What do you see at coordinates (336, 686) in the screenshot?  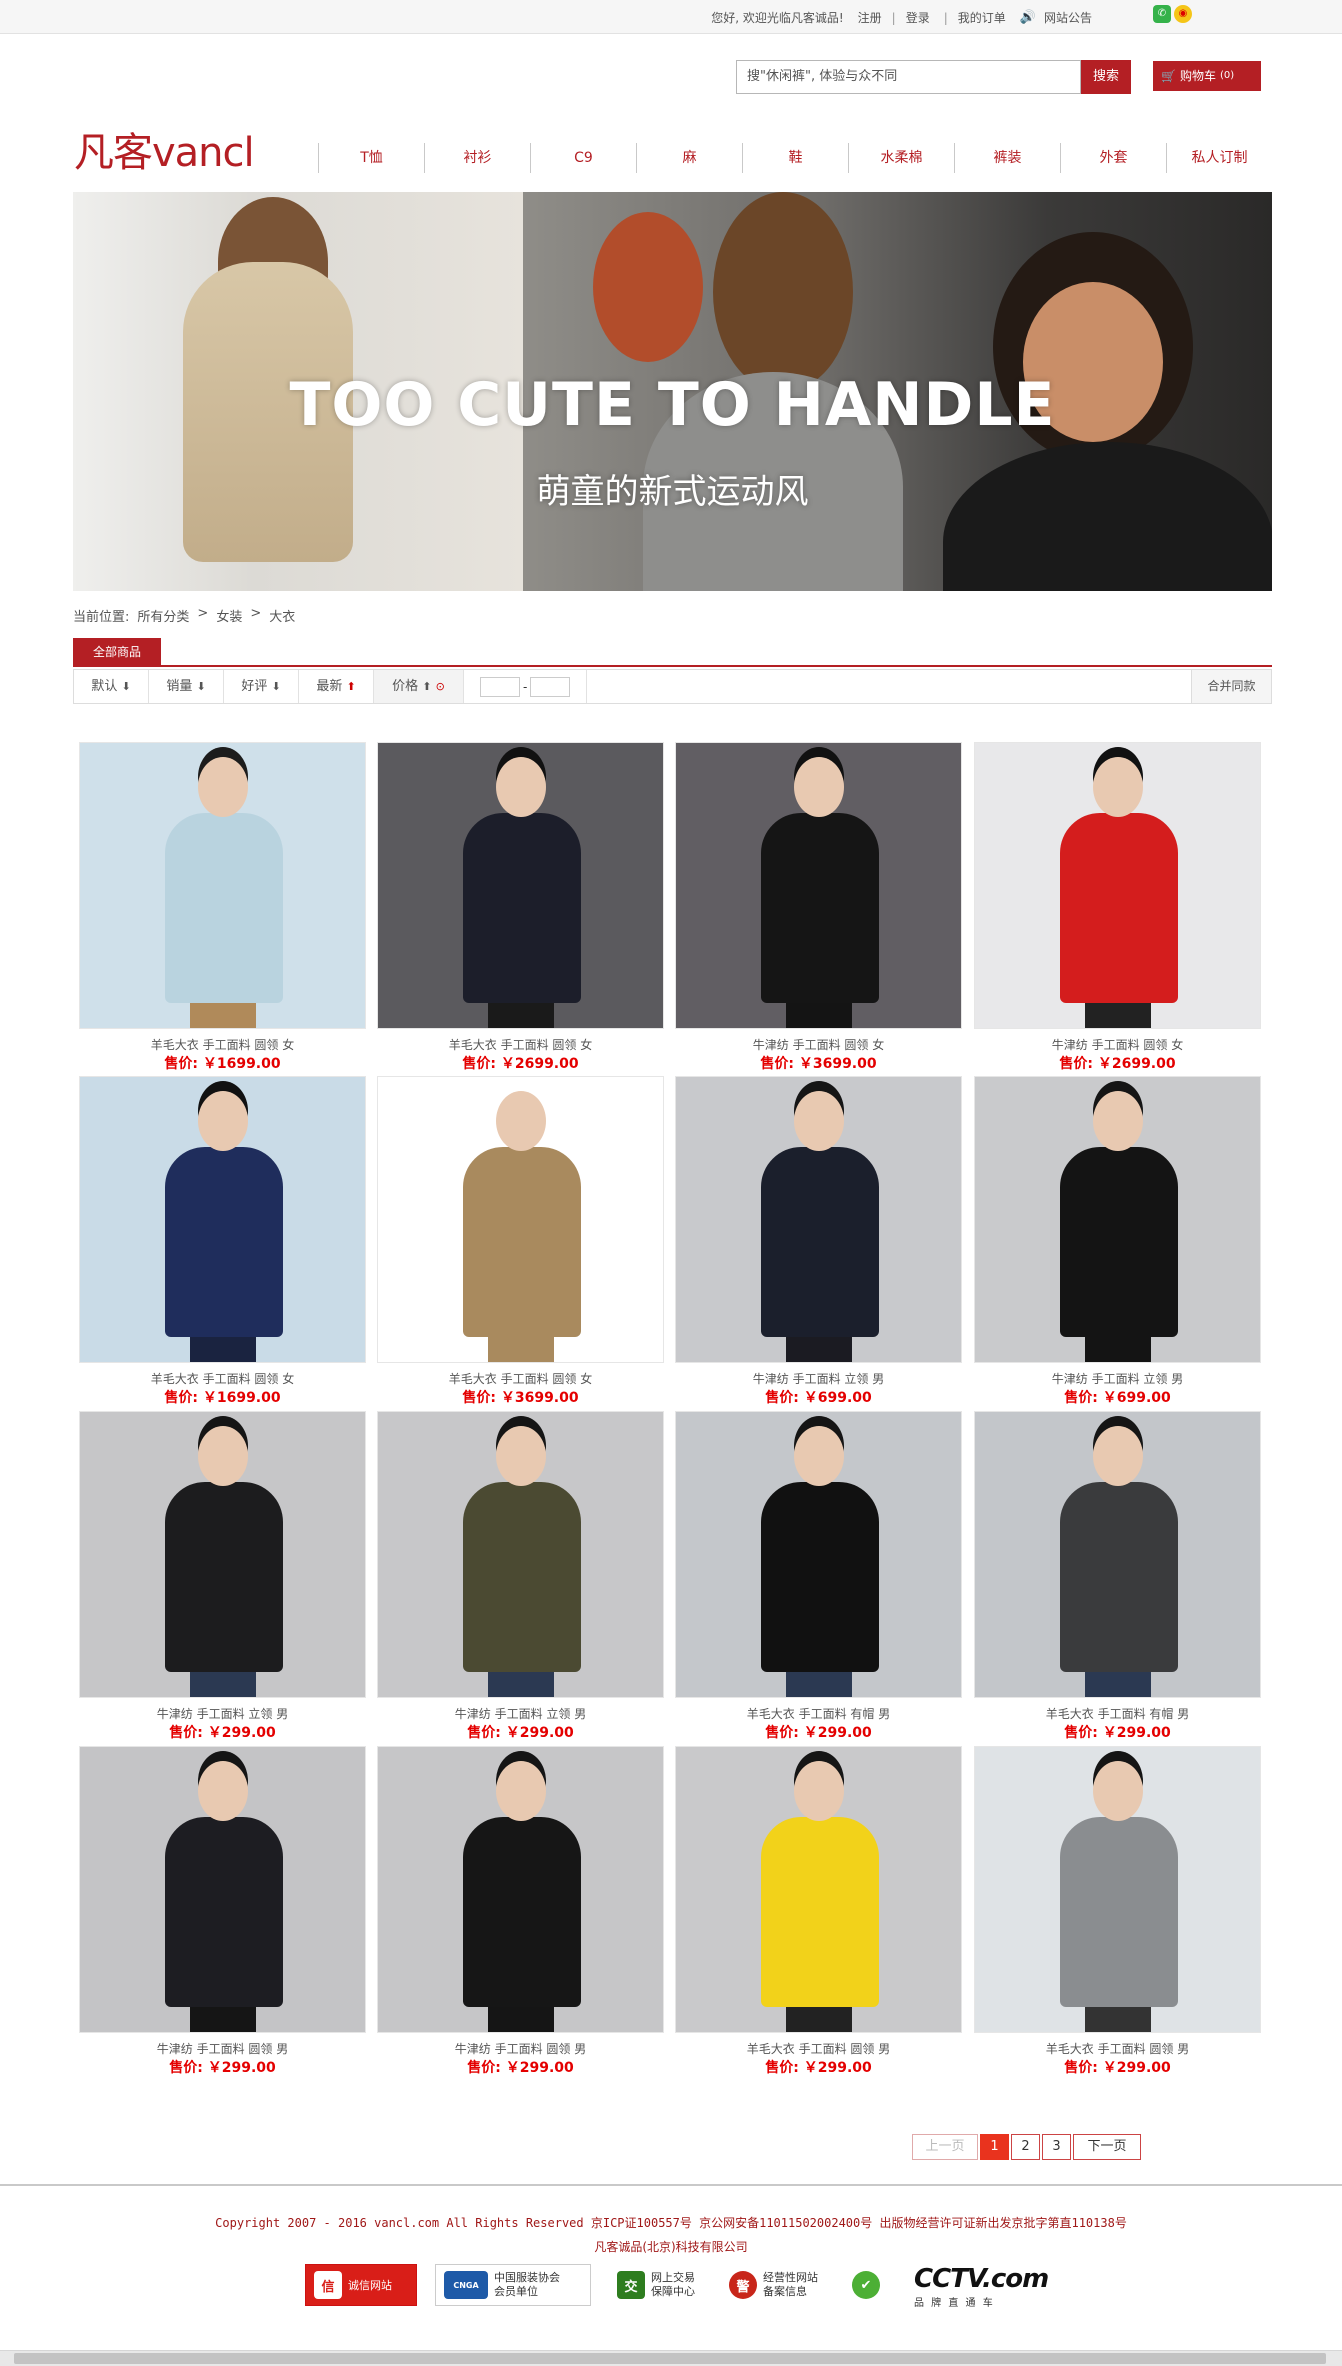 I see `sort-newest: 最新 ⬆` at bounding box center [336, 686].